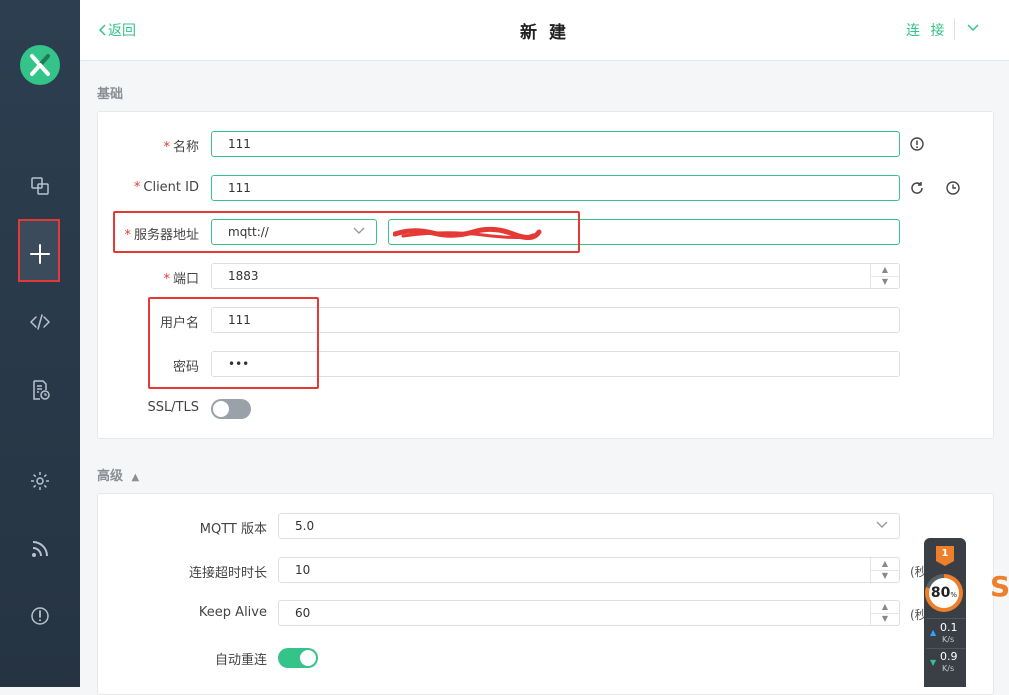 The width and height of the screenshot is (1009, 695). I want to click on refresh-icon, so click(917, 188).